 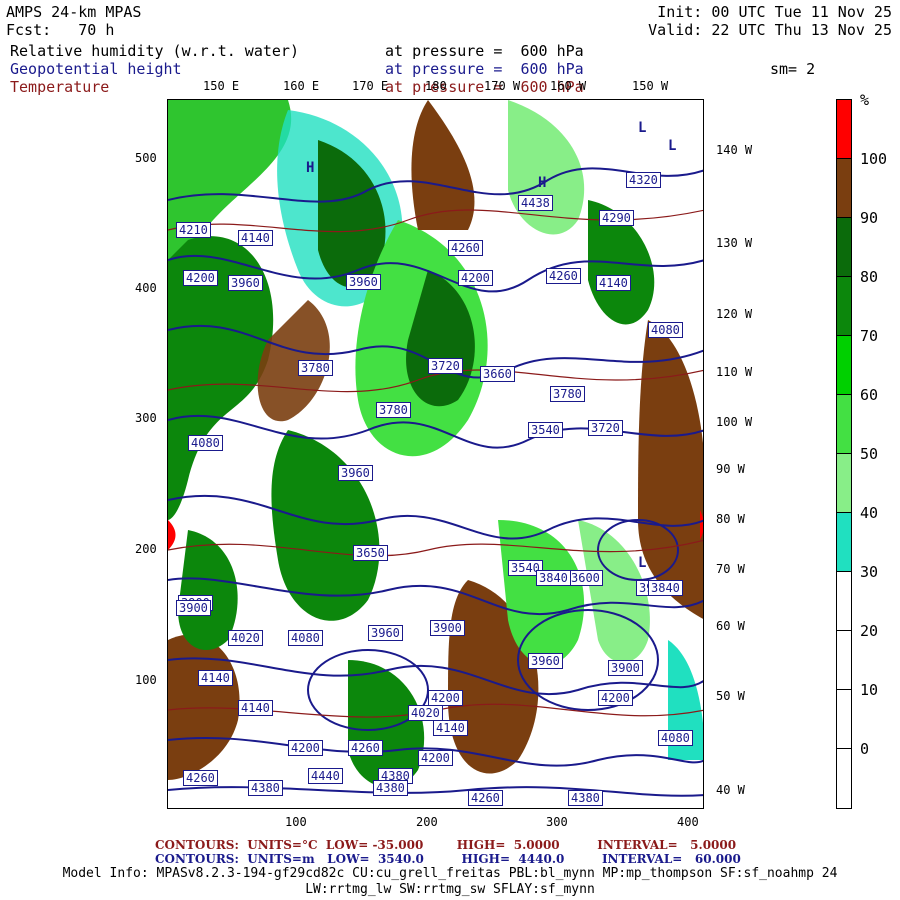 What do you see at coordinates (427, 822) in the screenshot?
I see `x-tick: 200` at bounding box center [427, 822].